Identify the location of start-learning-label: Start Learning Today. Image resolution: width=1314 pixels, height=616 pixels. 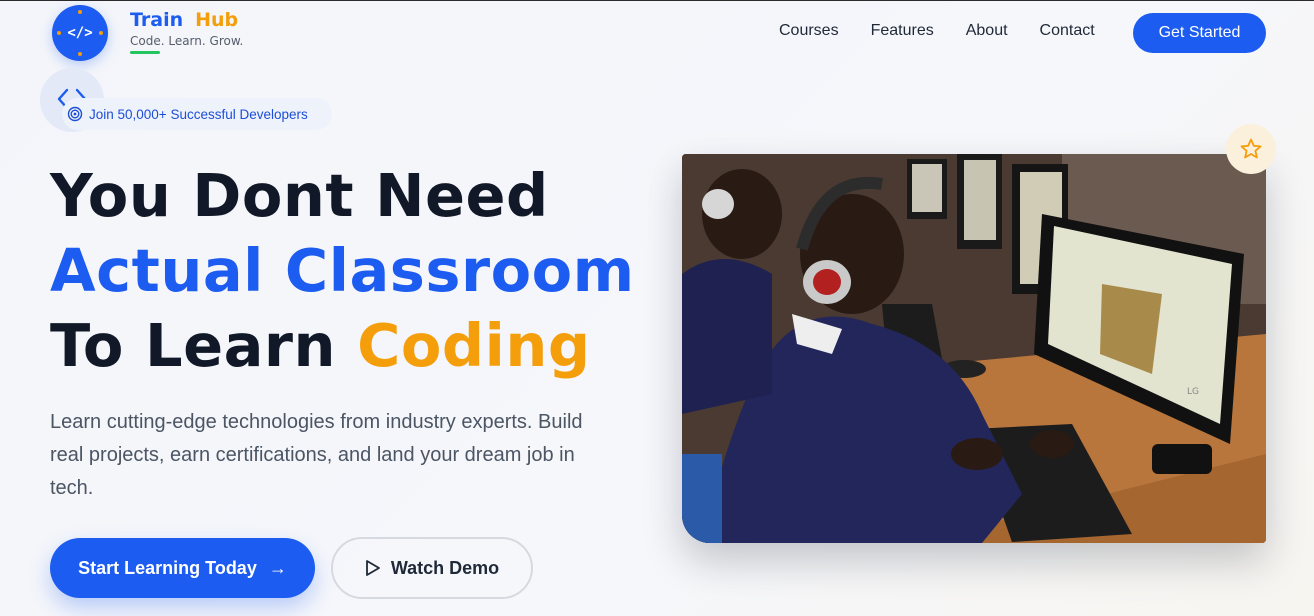
(167, 567).